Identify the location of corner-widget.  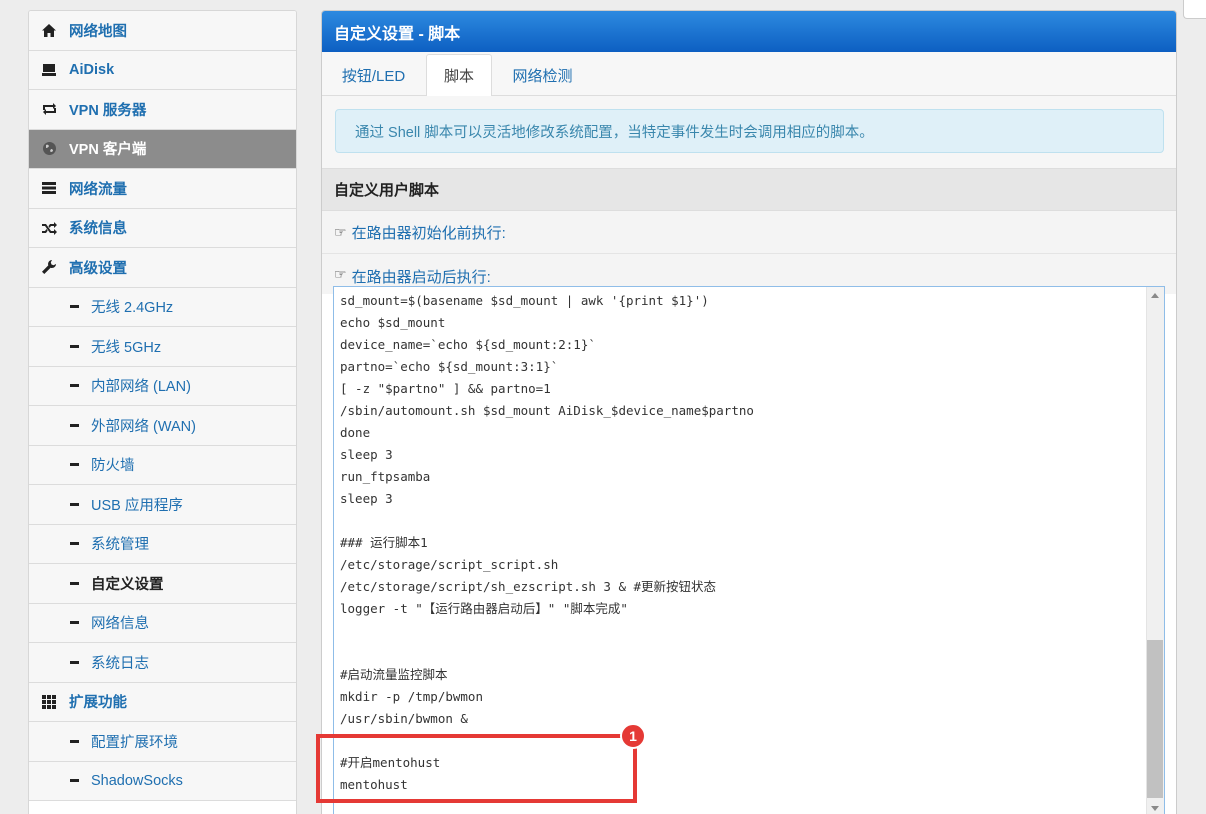
(1194, 9).